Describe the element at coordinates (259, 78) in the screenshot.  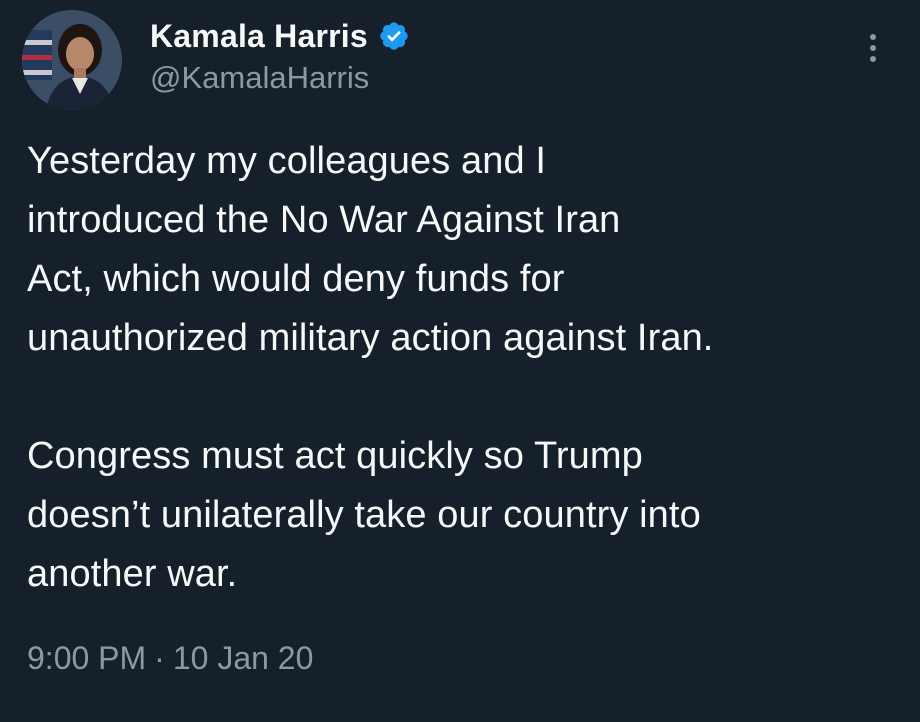
I see `user-handle: @KamalaHarris` at that location.